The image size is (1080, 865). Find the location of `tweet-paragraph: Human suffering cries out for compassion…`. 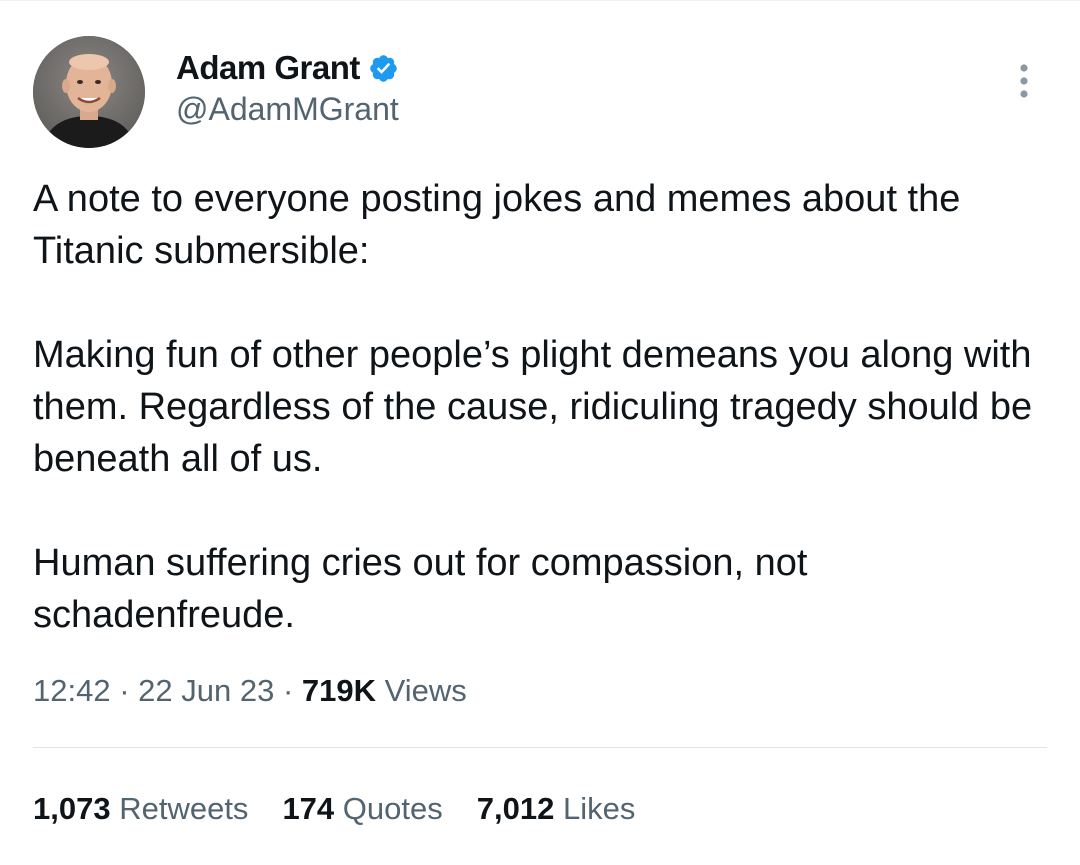

tweet-paragraph: Human suffering cries out for compassion… is located at coordinates (420, 589).